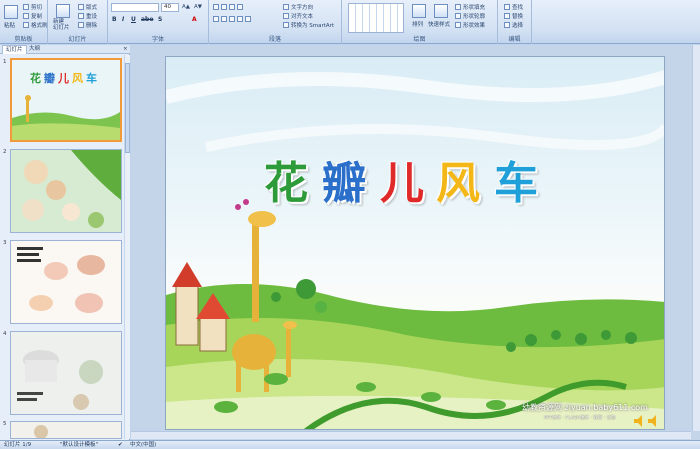  I want to click on layout-icon, so click(81, 7).